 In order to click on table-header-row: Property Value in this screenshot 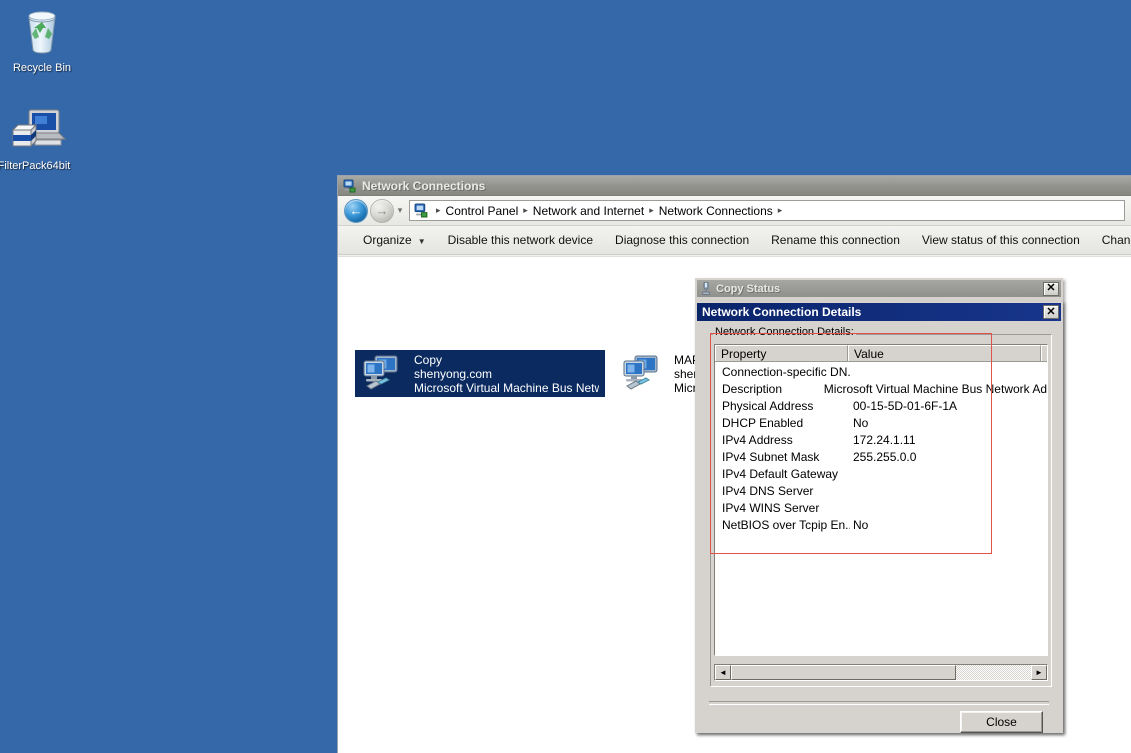, I will do `click(881, 353)`.